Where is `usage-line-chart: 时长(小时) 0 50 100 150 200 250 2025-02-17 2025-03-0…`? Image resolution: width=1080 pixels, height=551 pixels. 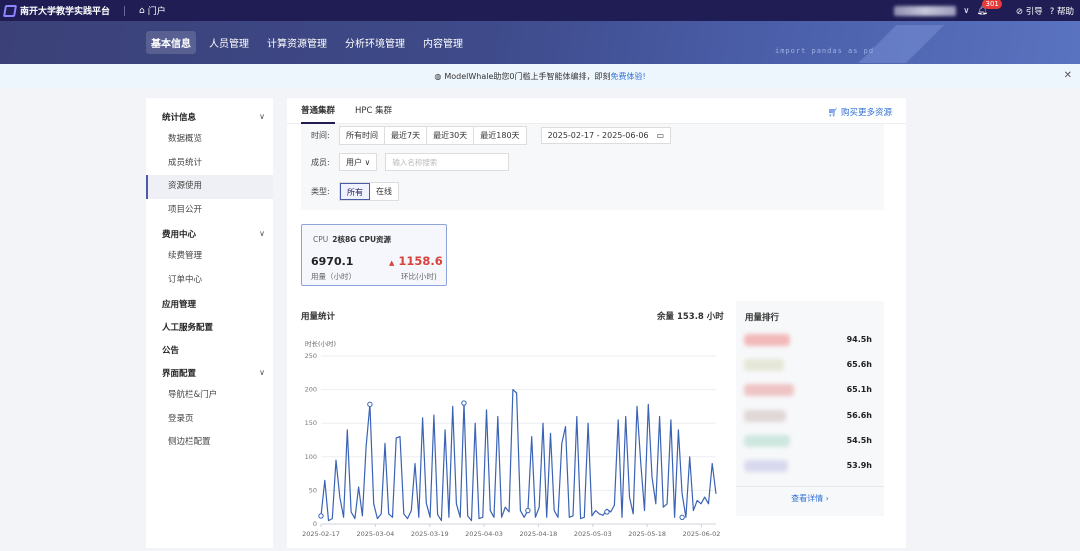
usage-line-chart: 时长(小时) 0 50 100 150 200 250 2025-02-17 2025-03-0… is located at coordinates (511, 438).